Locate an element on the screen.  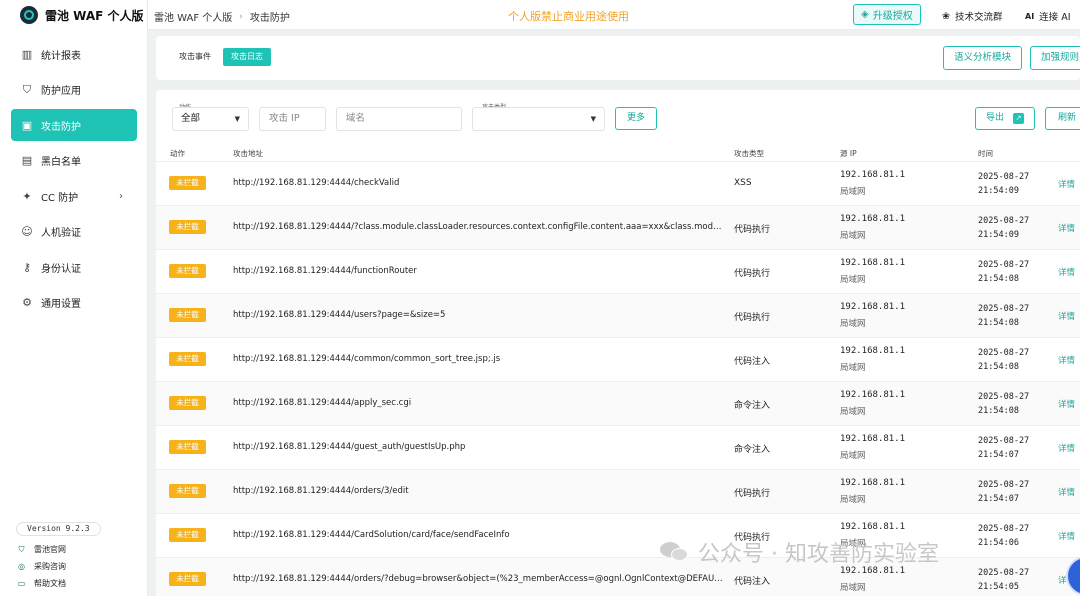
event-clock: 21:54:09 is located at coordinates (998, 235).